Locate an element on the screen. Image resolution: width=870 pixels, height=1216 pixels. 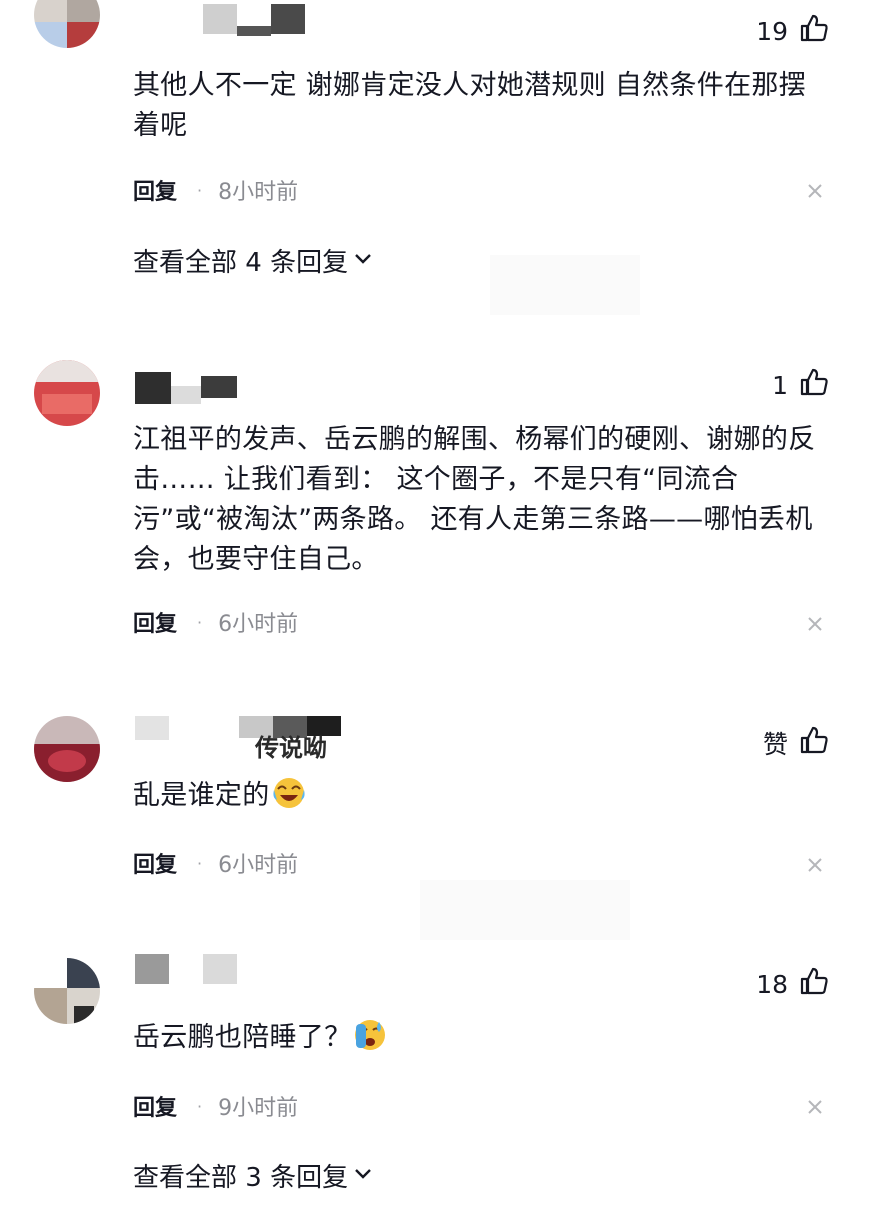
comment-meta: 回复 · 8小时前 is located at coordinates (215, 190).